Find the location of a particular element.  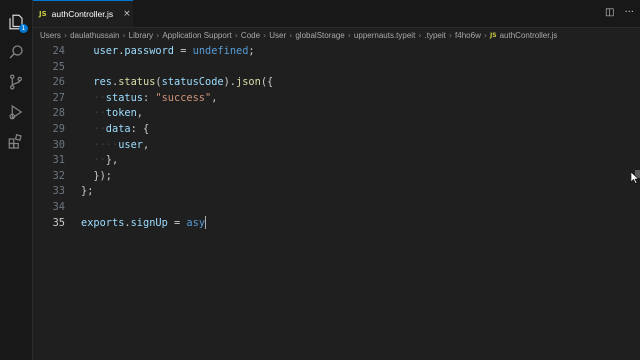

code-token: asy is located at coordinates (196, 222).